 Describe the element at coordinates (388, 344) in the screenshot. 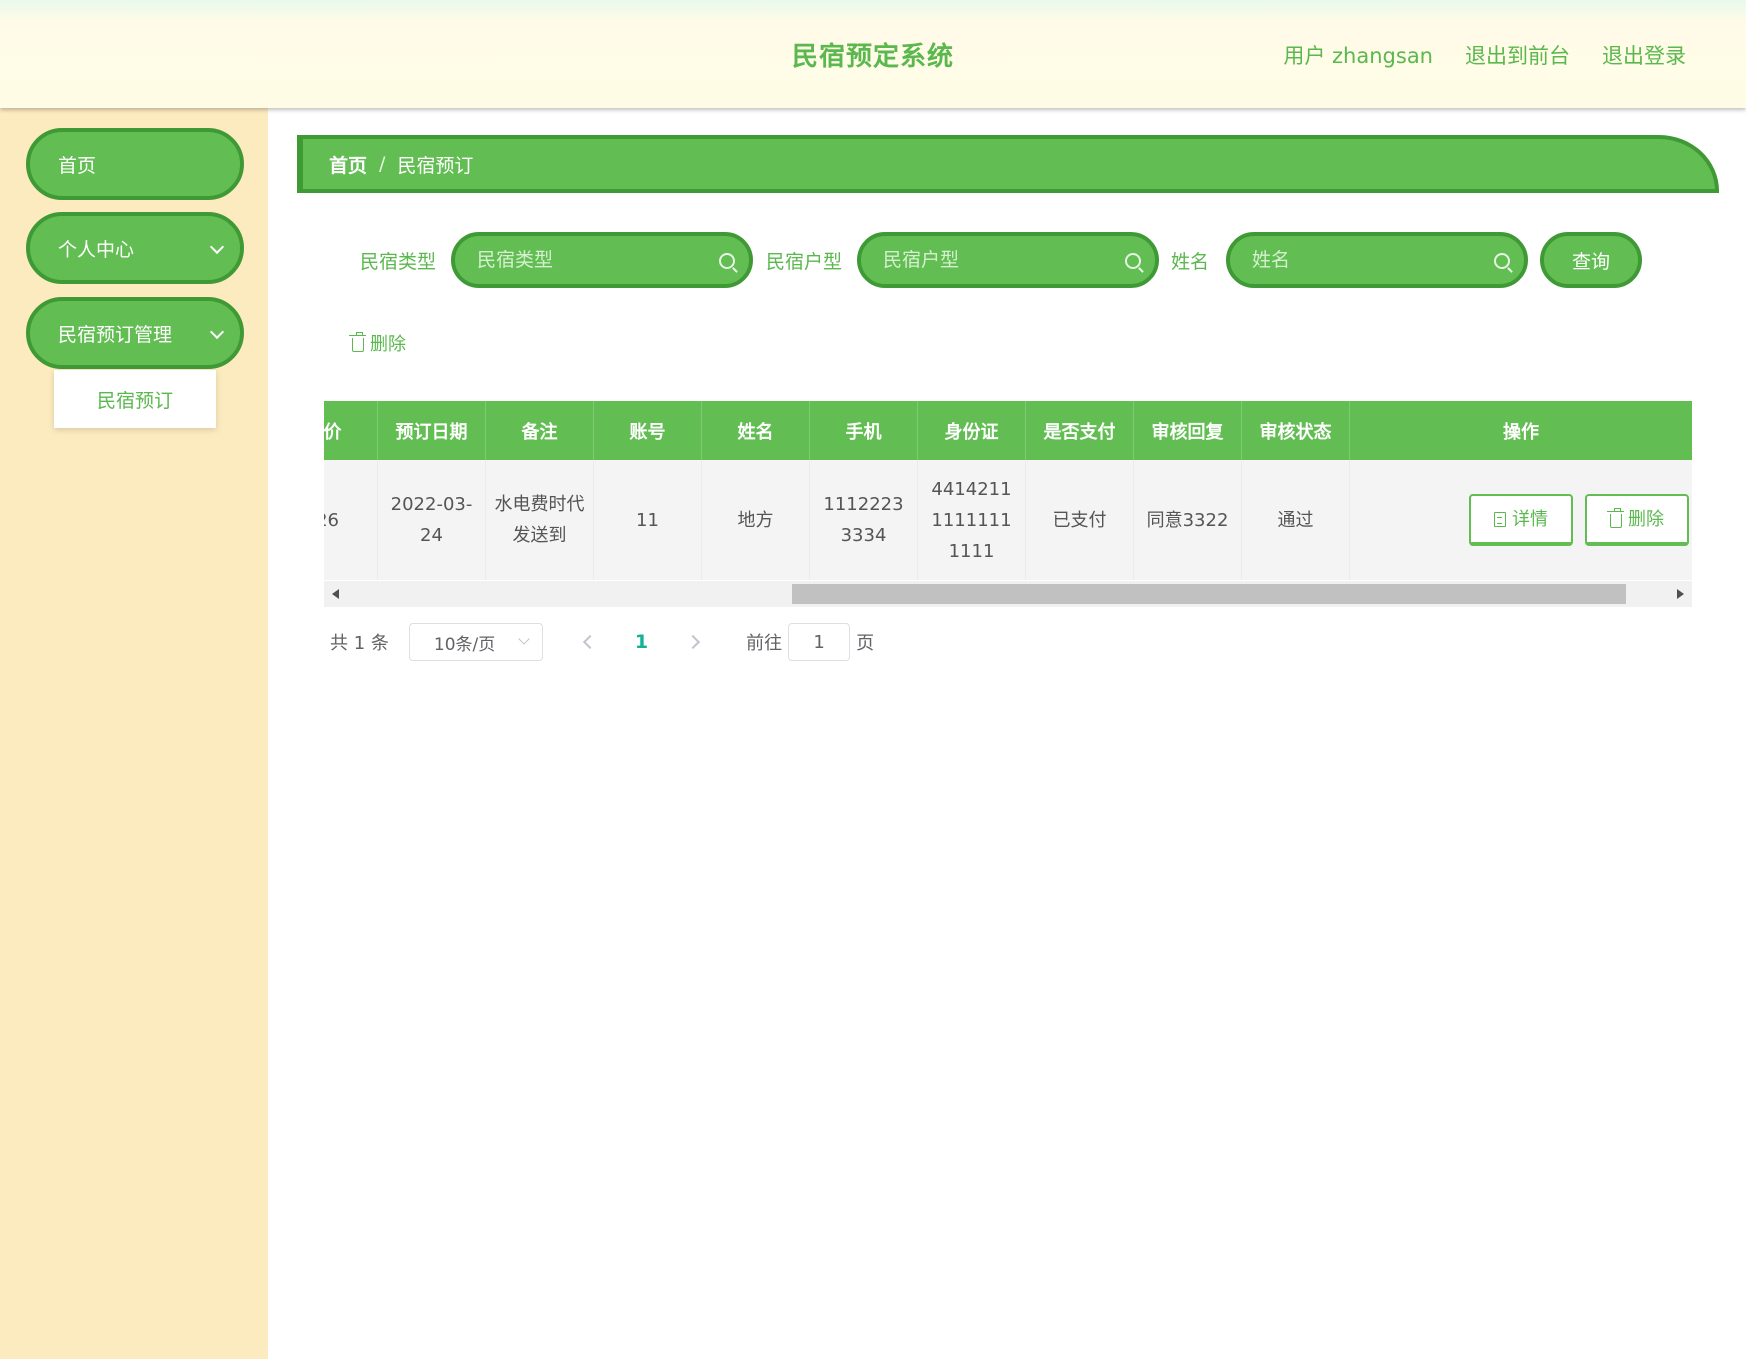

I see `bulk-delete-label: 删除` at that location.